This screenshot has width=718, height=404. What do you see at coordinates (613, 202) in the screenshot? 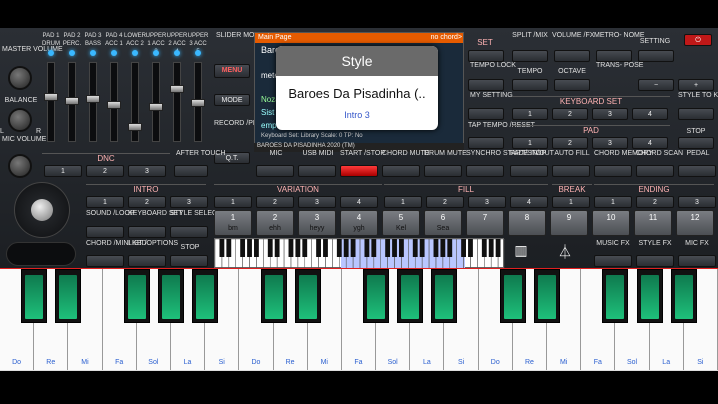
I see `ending-1-button: 1` at bounding box center [613, 202].